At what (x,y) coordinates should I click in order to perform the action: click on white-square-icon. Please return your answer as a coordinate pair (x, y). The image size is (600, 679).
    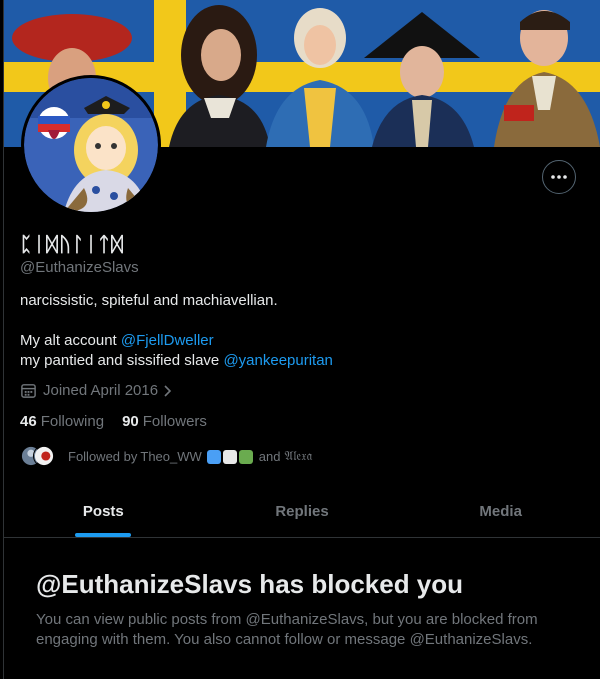
    Looking at the image, I should click on (229, 456).